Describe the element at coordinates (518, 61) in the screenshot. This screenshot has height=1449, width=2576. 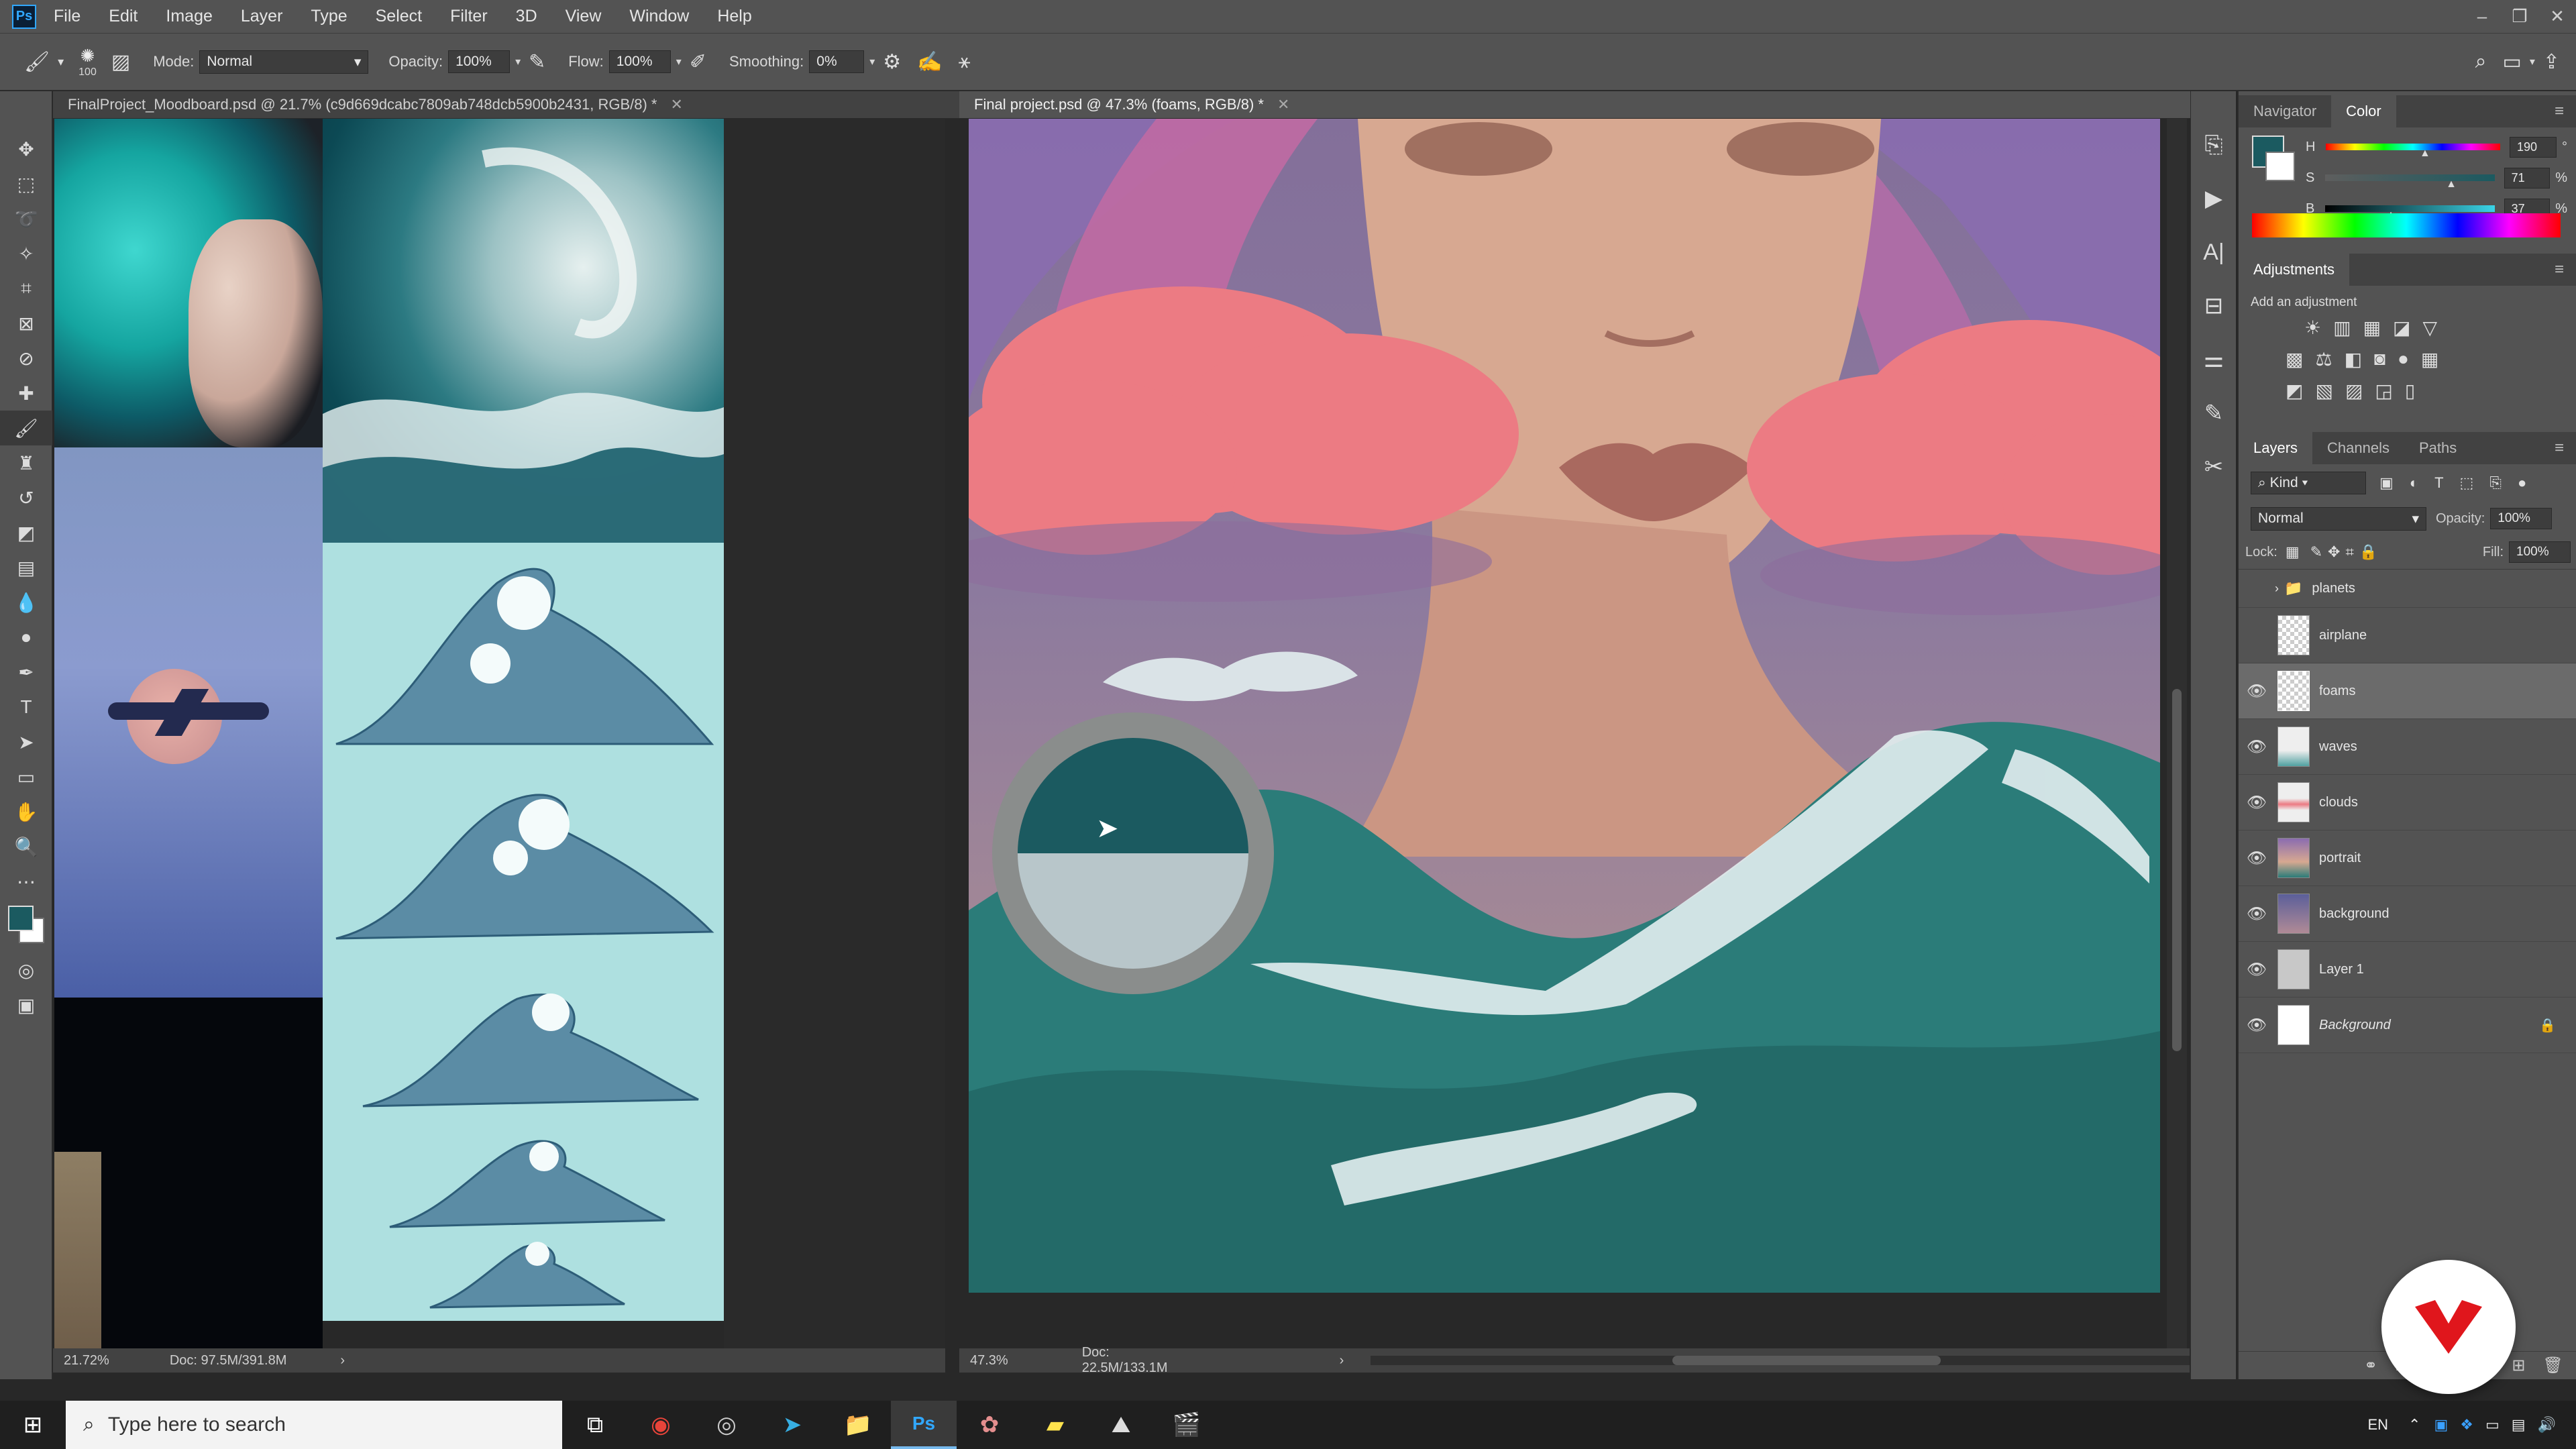
I see `opacity-chevron-icon: ▾` at that location.